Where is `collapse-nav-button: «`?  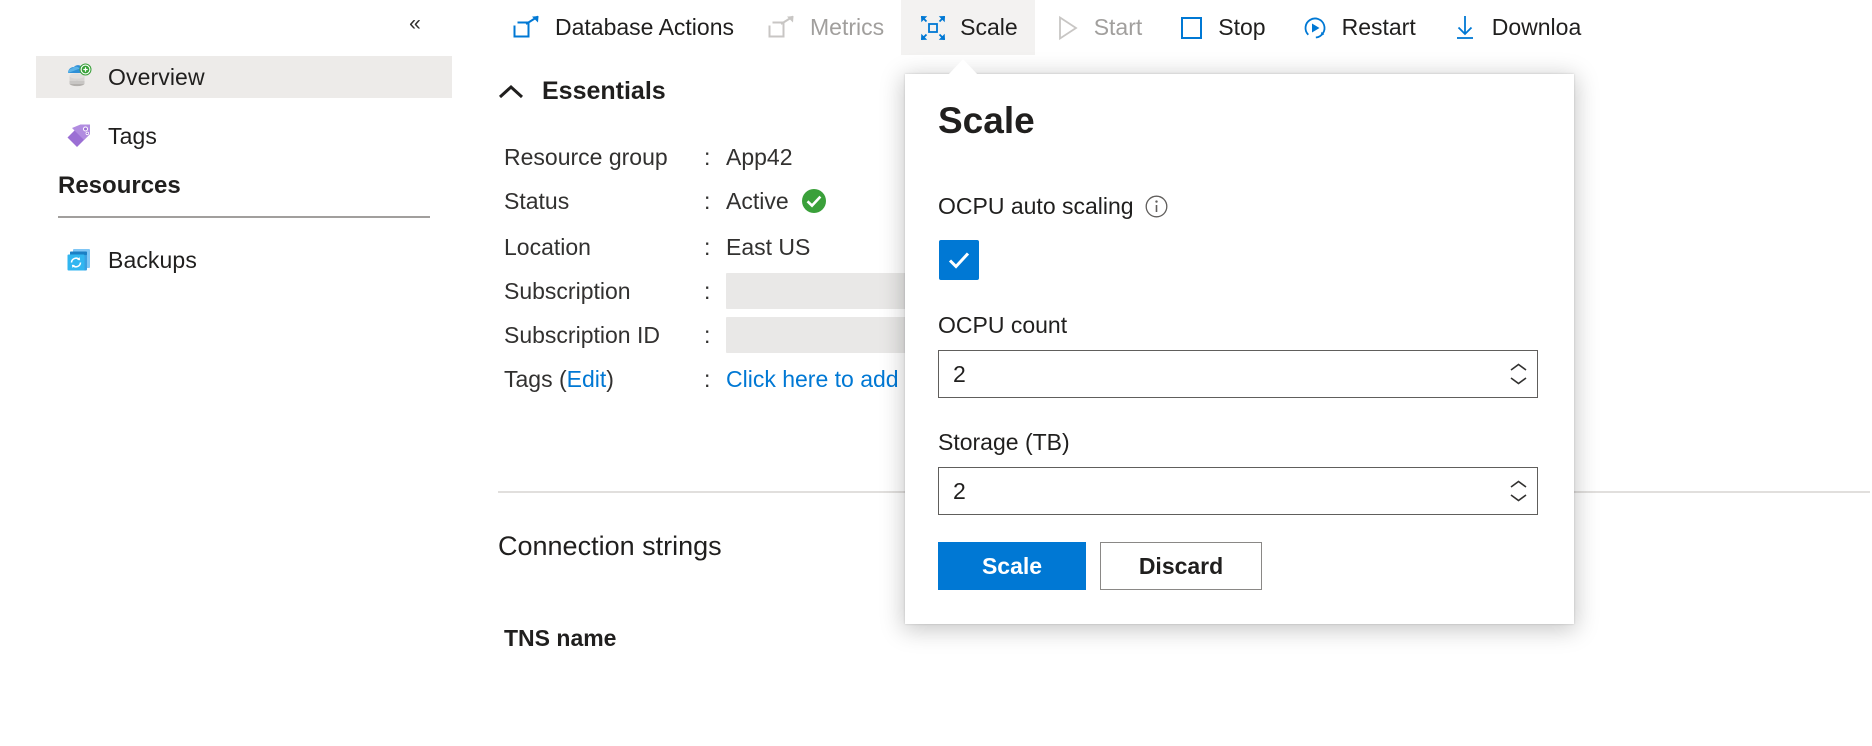 collapse-nav-button: « is located at coordinates (415, 23).